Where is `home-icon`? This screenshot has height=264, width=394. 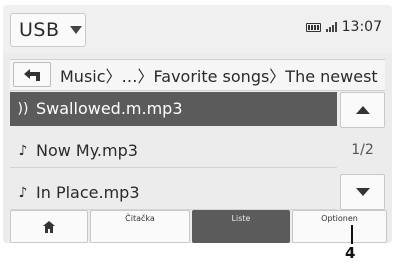 home-icon is located at coordinates (49, 226).